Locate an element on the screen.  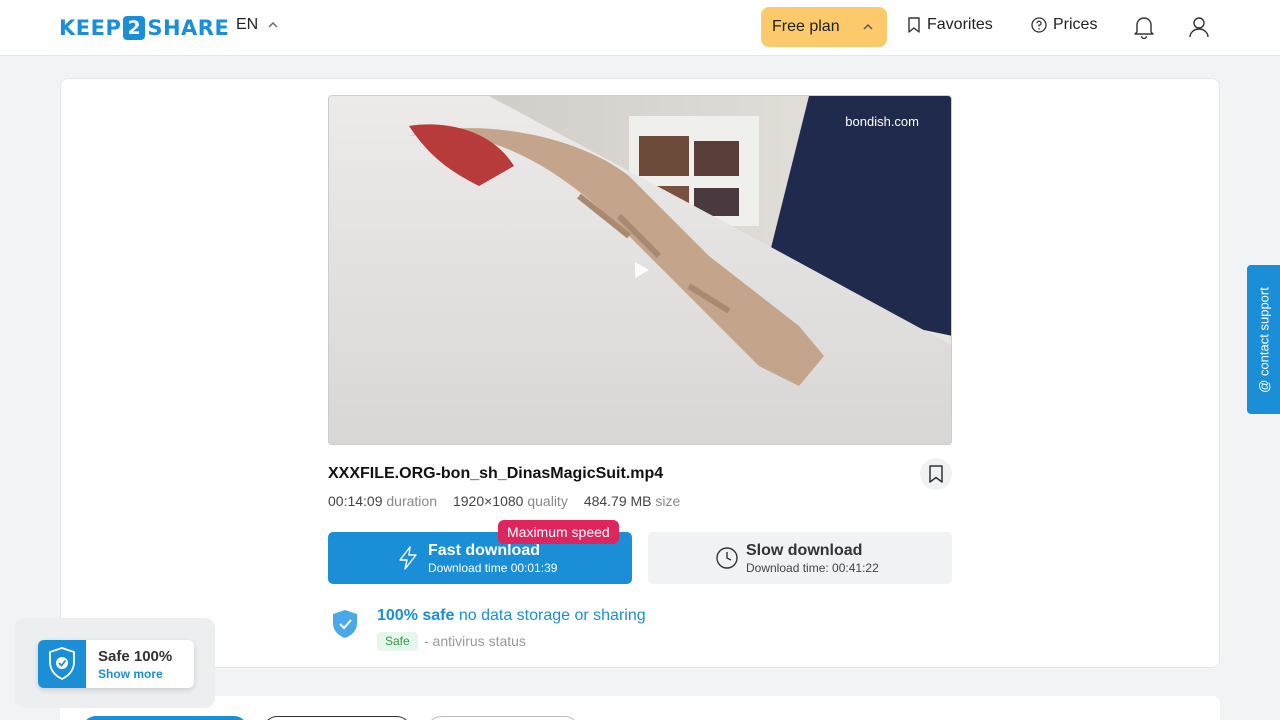
safety-headline: 100% safe no data storage or sharing is located at coordinates (511, 616).